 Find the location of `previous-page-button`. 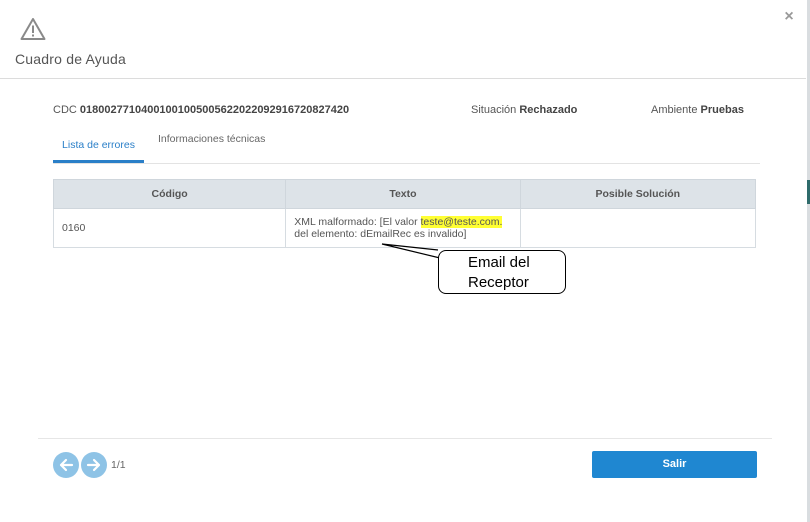

previous-page-button is located at coordinates (66, 465).